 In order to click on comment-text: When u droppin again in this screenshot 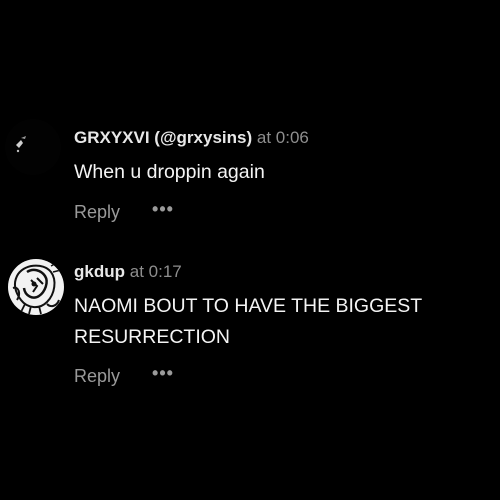, I will do `click(169, 172)`.